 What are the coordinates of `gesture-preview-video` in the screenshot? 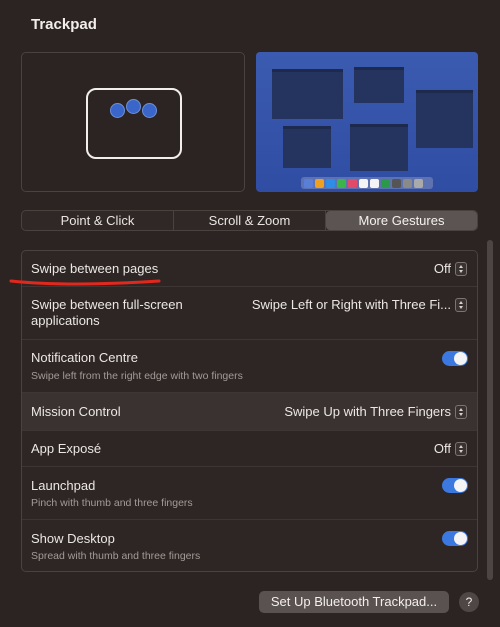 It's located at (367, 122).